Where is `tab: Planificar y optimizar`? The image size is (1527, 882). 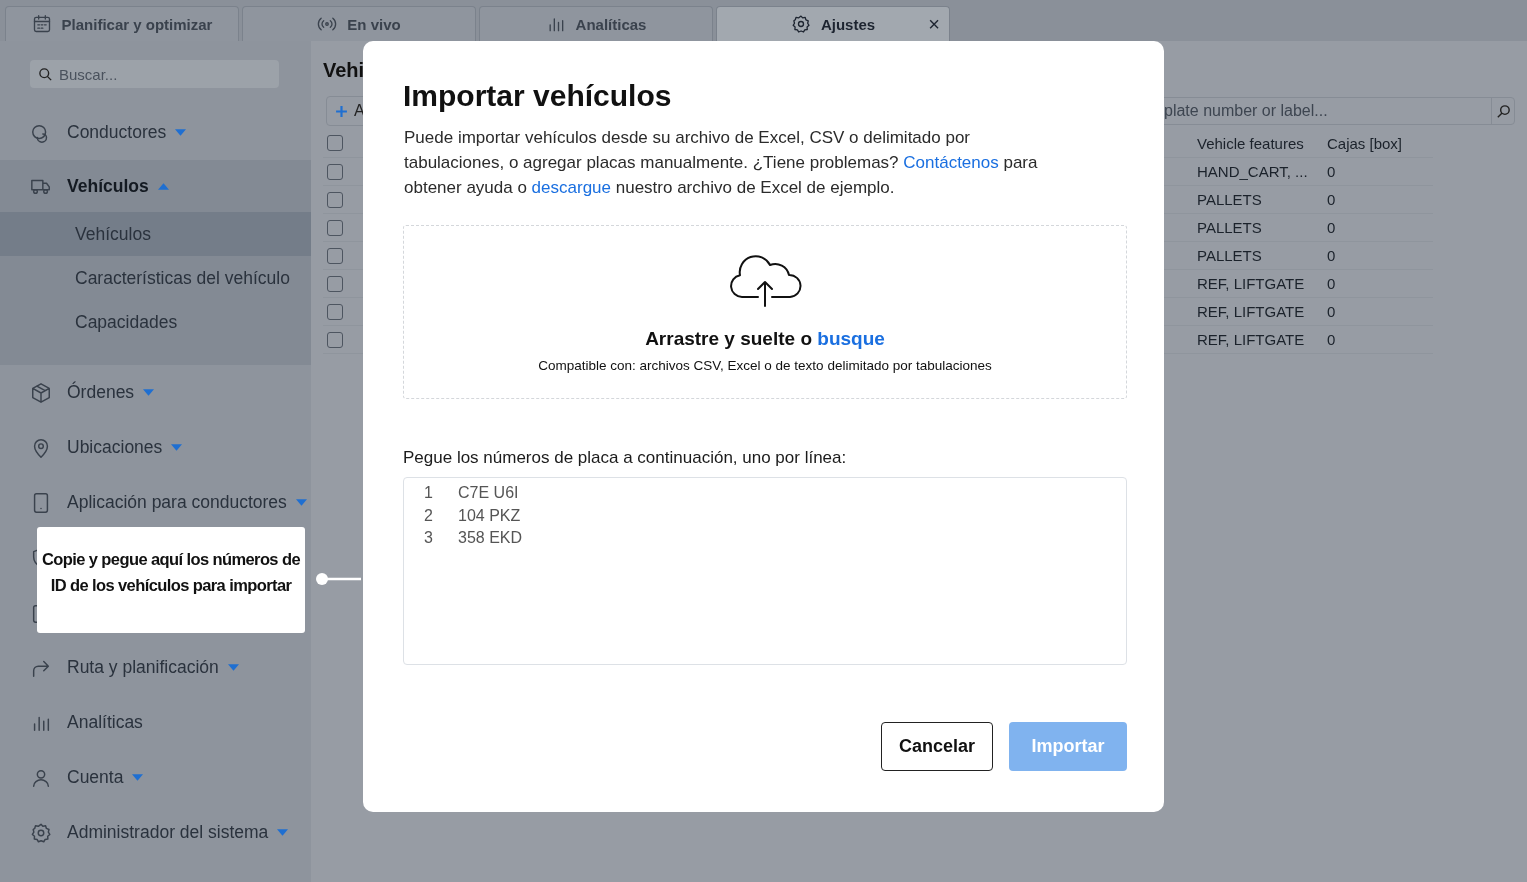
tab: Planificar y optimizar is located at coordinates (122, 23).